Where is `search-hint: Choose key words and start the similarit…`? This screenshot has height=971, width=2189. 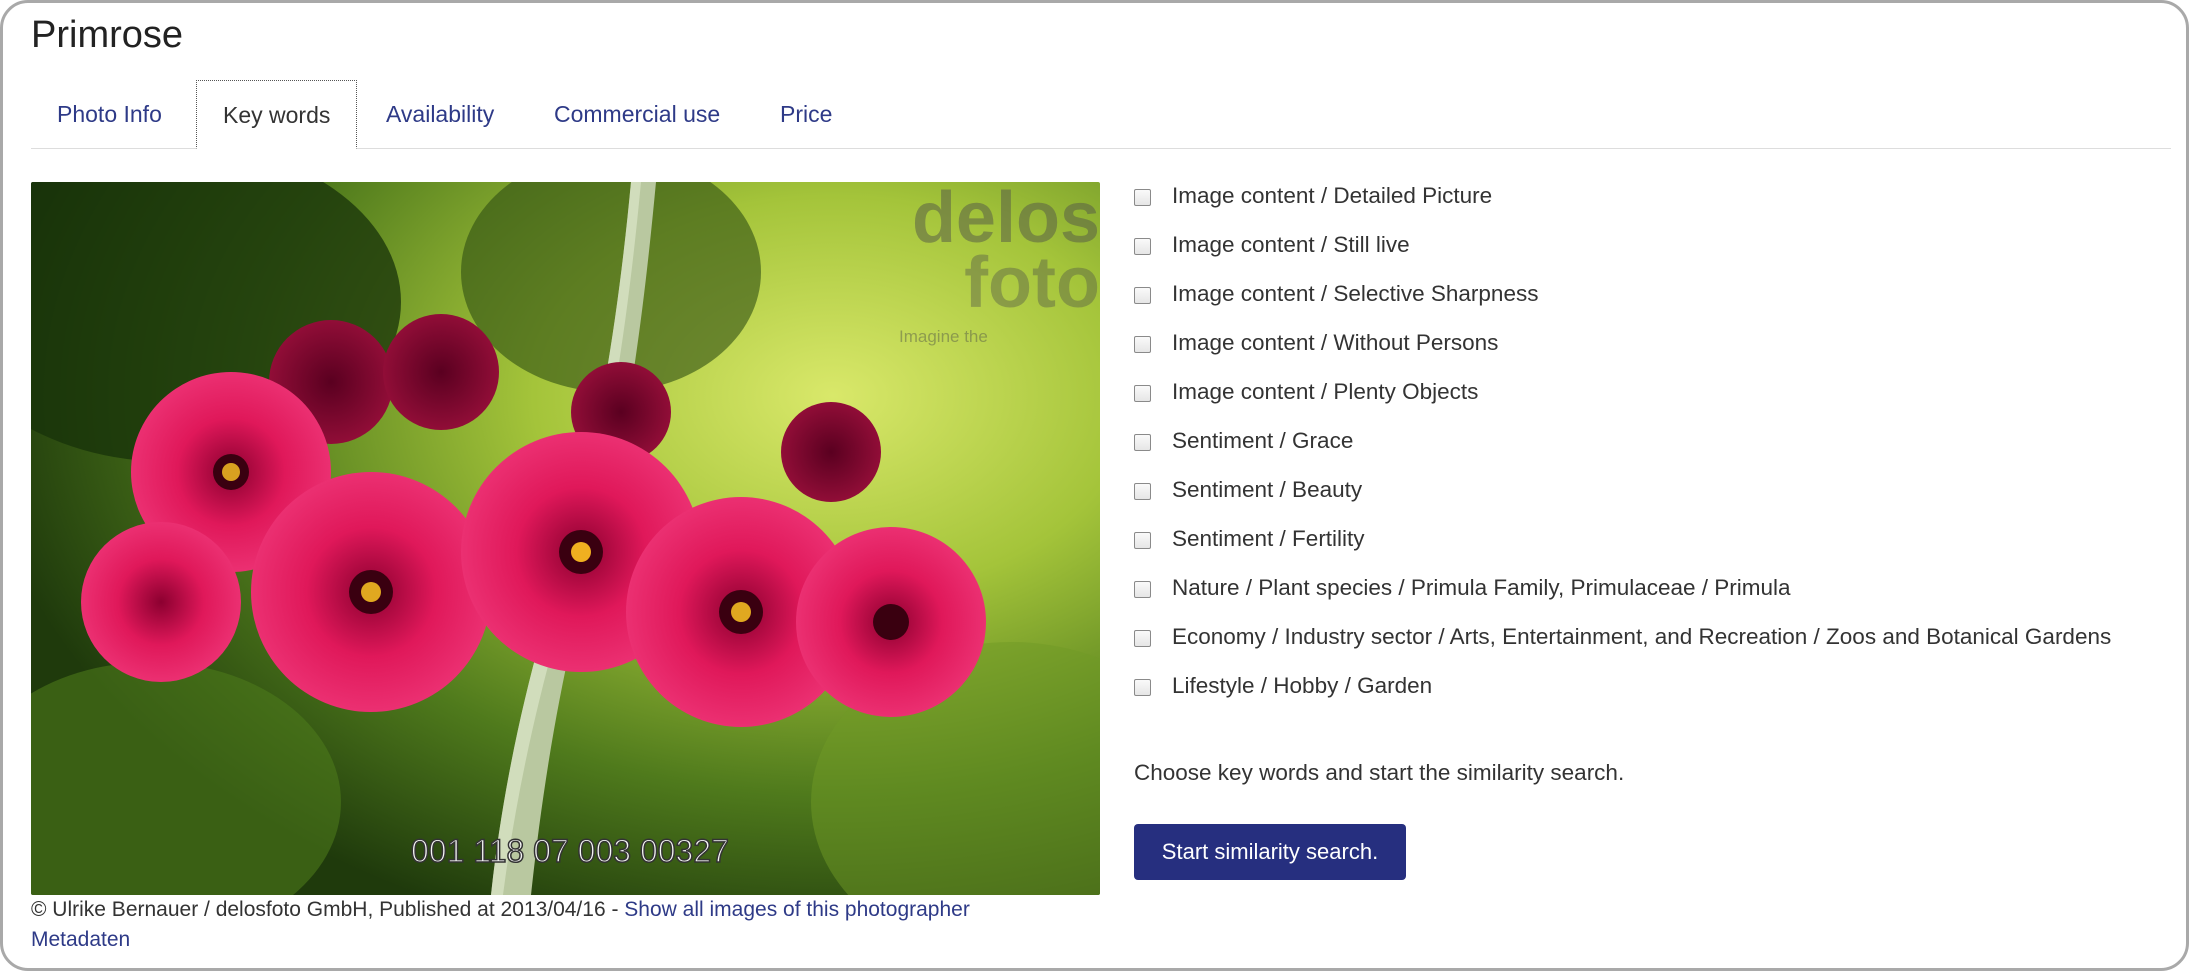
search-hint: Choose key words and start the similarit… is located at coordinates (1379, 772).